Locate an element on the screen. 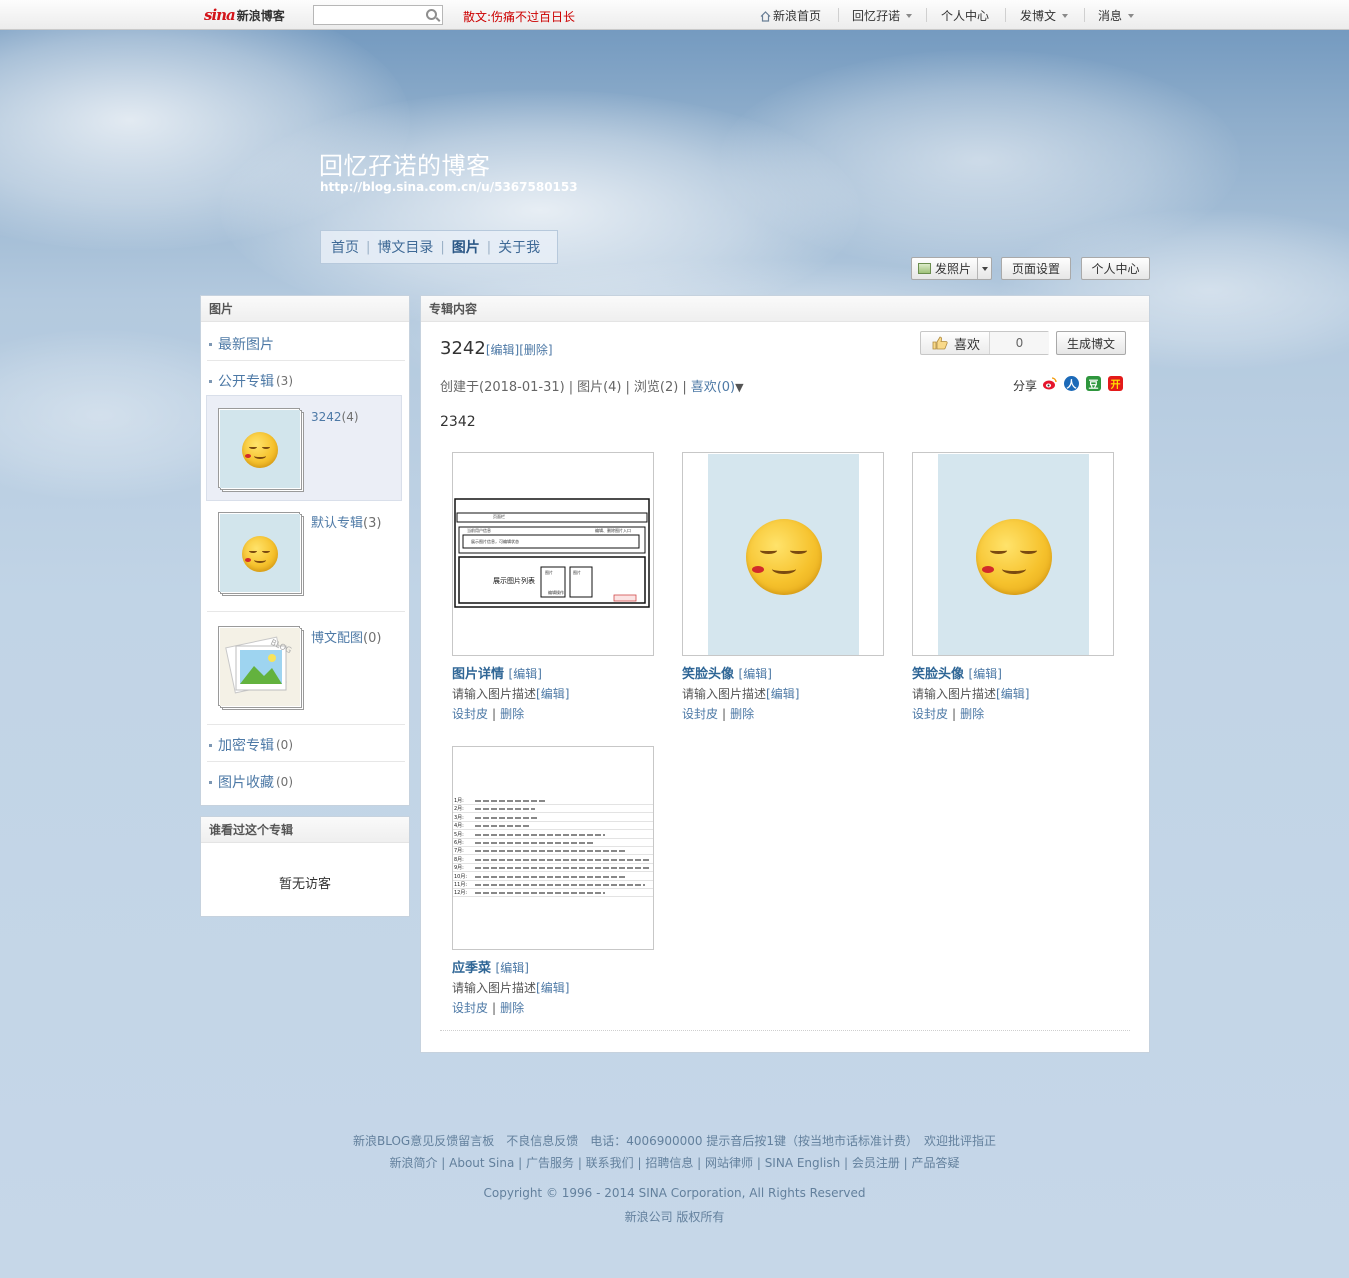 The width and height of the screenshot is (1349, 1278). footer-rights: 新浪公司 版权所有 is located at coordinates (674, 1217).